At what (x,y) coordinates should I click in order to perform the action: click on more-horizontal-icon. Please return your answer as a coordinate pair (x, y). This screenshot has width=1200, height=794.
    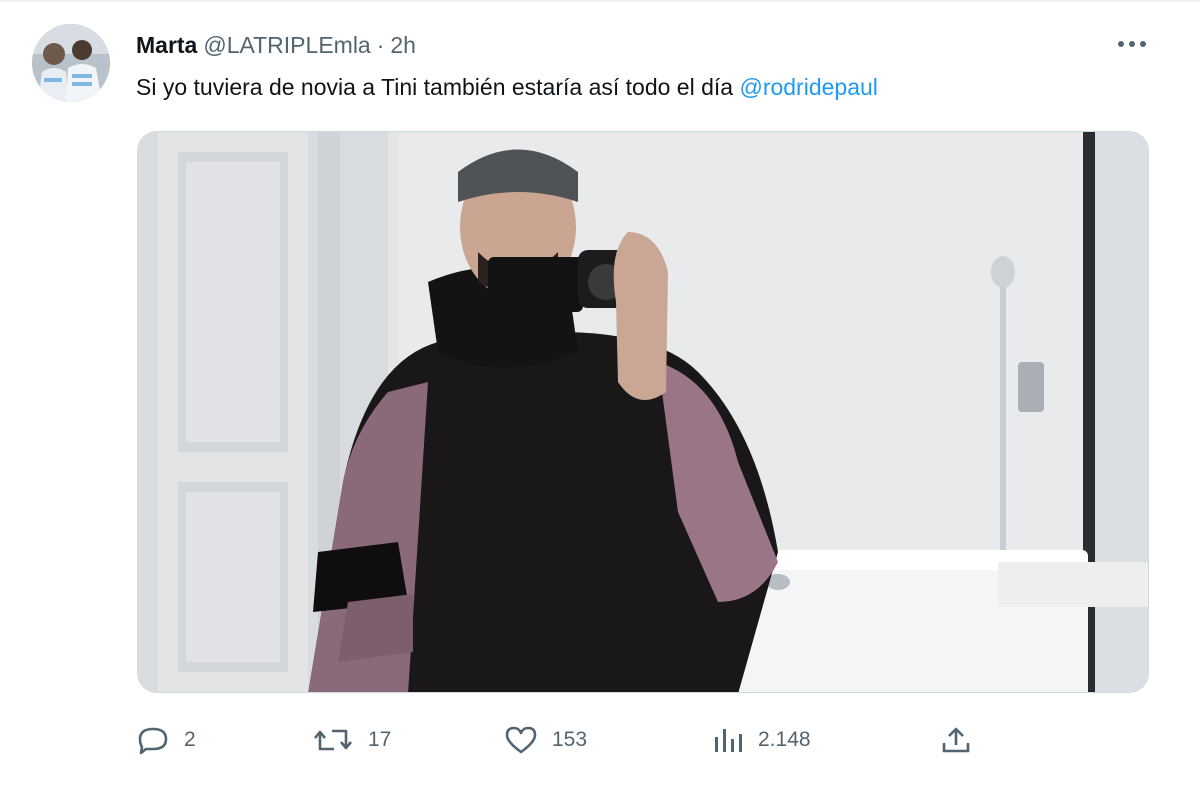
    Looking at the image, I should click on (1132, 44).